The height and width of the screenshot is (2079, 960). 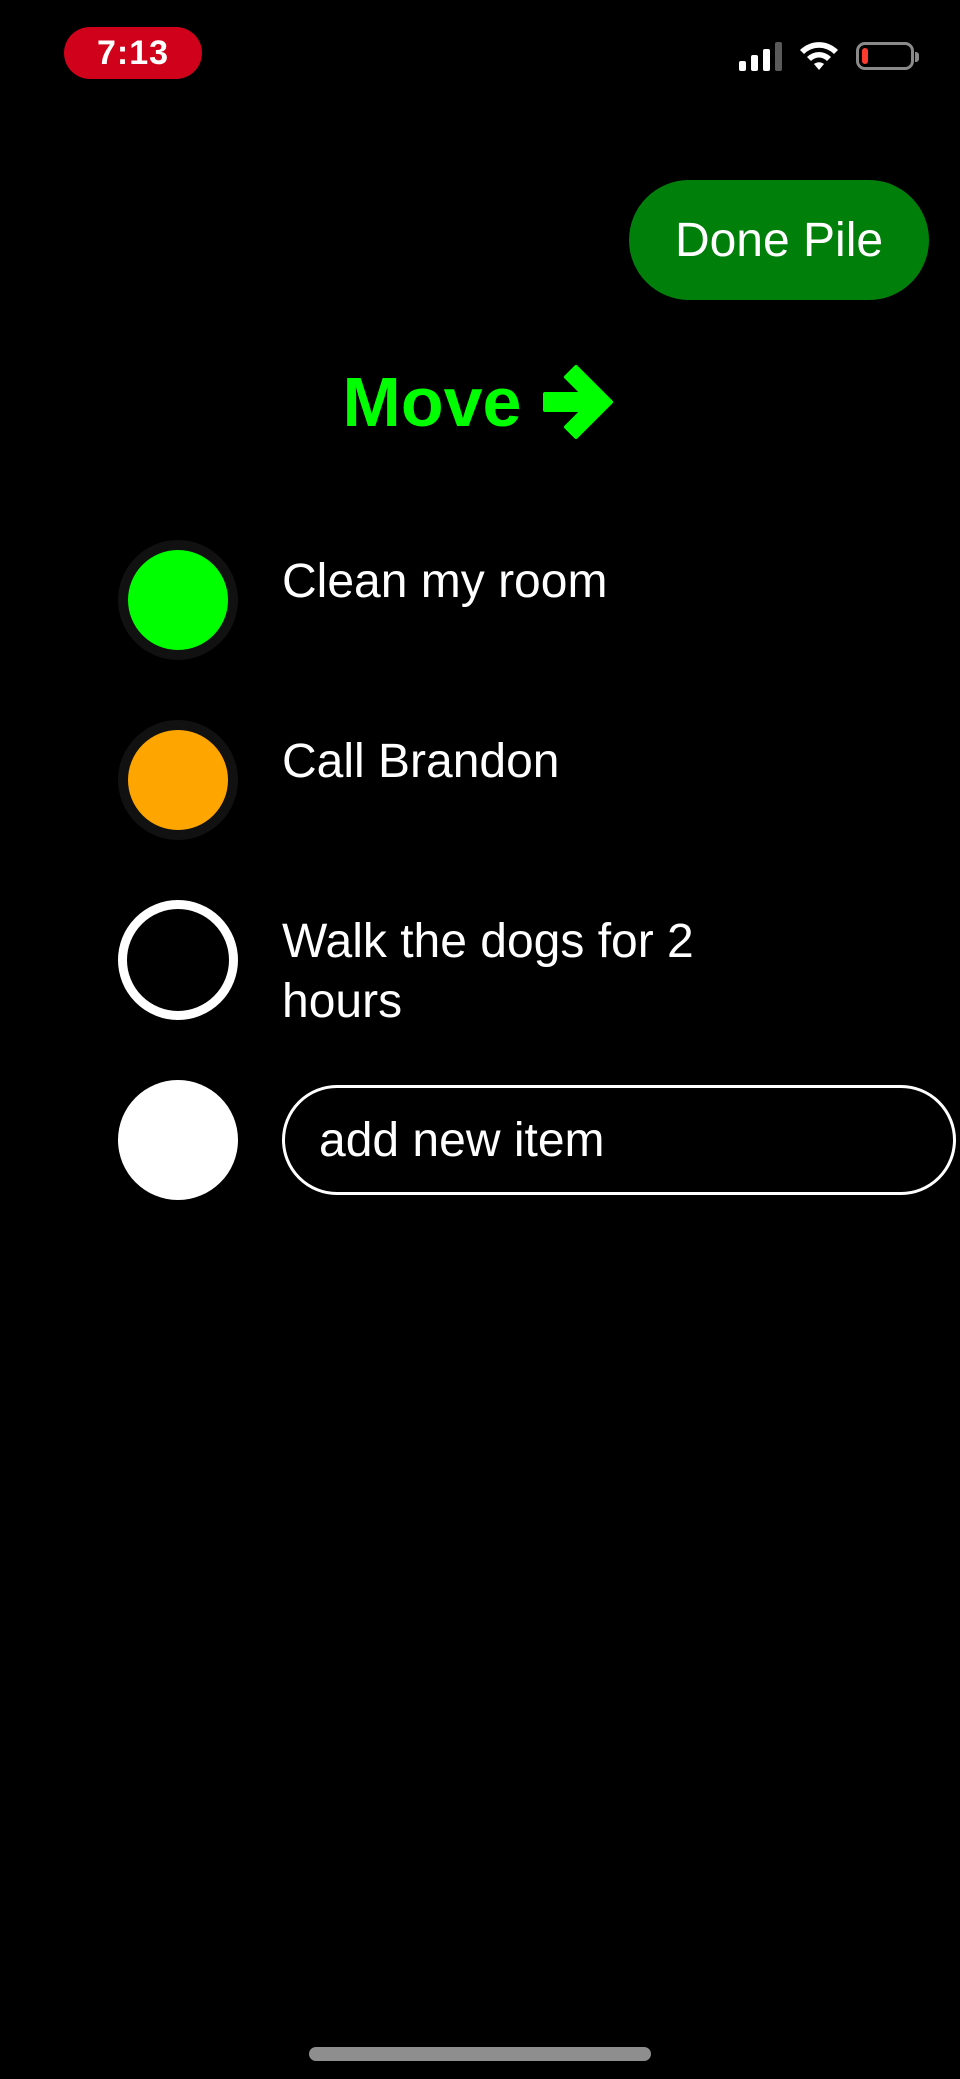 I want to click on arrow-right-icon, so click(x=578, y=402).